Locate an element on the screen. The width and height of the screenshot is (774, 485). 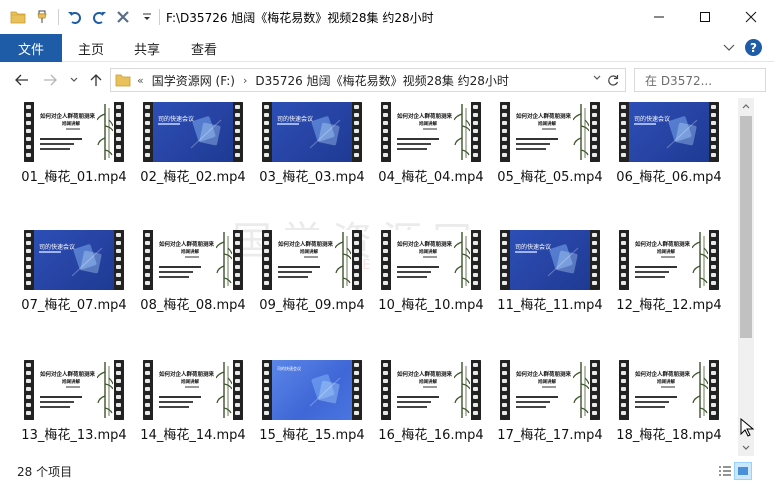
file-item: 如何对企人群荷朋测来 旭阔讲解 18_梅花_18.mp4 is located at coordinates (662, 408).